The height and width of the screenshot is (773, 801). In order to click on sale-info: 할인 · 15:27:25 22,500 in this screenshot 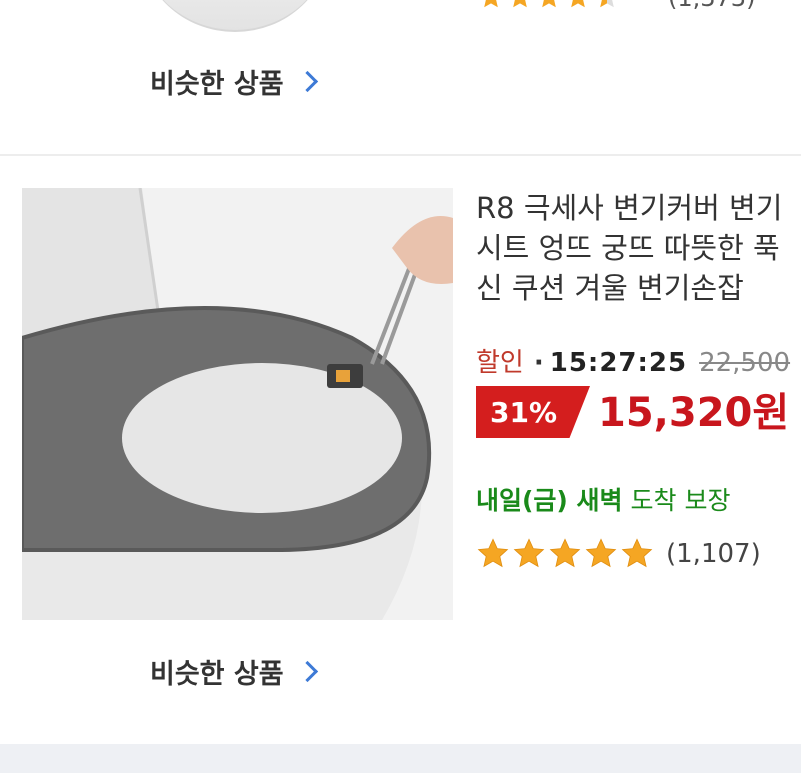, I will do `click(633, 360)`.